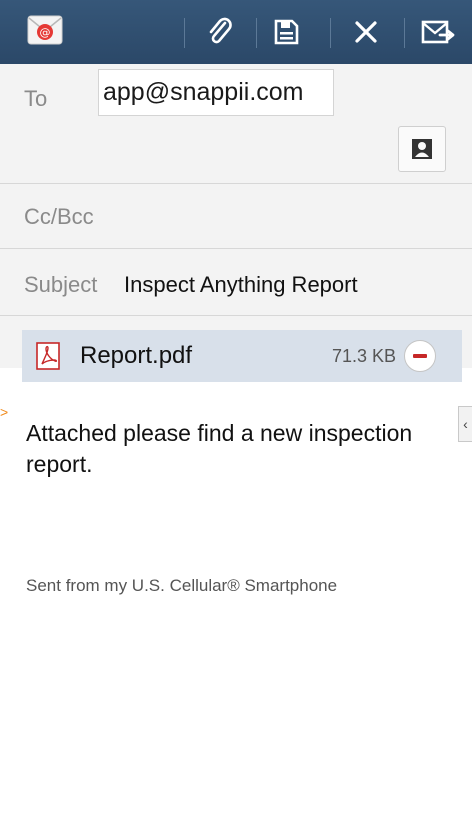 Image resolution: width=472 pixels, height=832 pixels. I want to click on add-contact-button, so click(422, 149).